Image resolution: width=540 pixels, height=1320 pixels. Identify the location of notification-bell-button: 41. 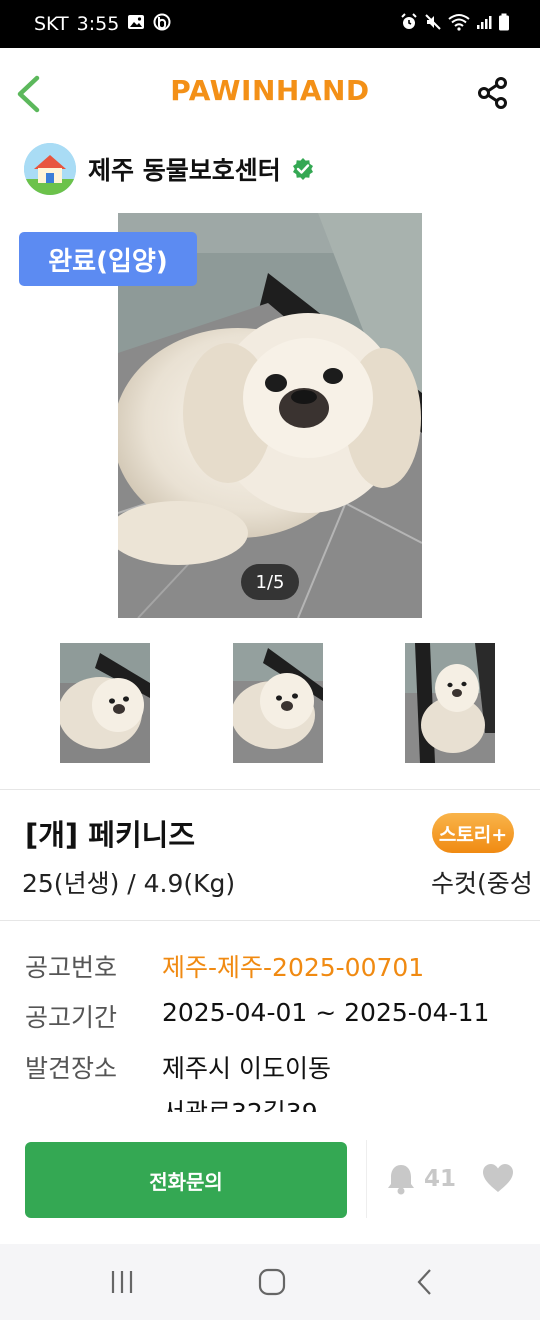
(421, 1179).